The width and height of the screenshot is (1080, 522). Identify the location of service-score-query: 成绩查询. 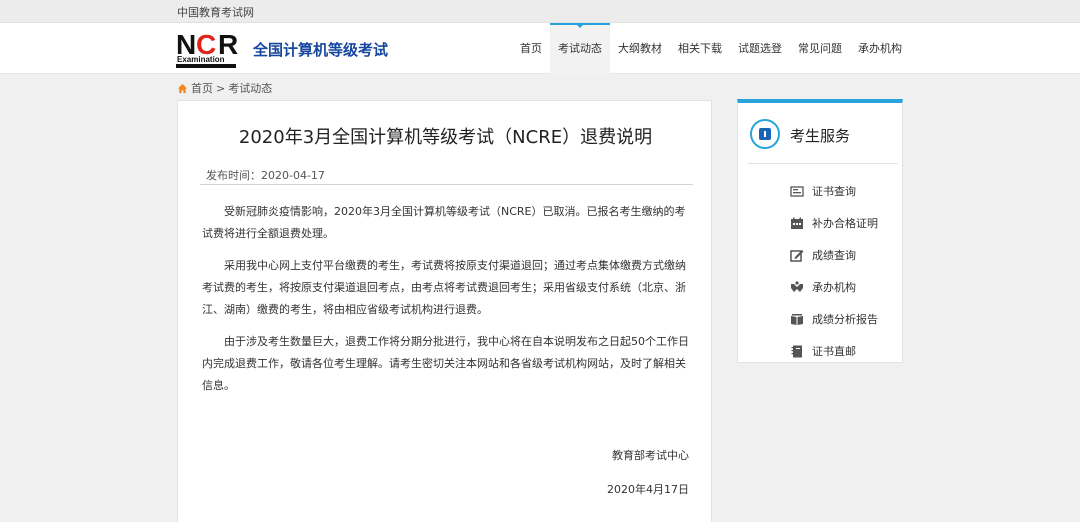
(823, 255).